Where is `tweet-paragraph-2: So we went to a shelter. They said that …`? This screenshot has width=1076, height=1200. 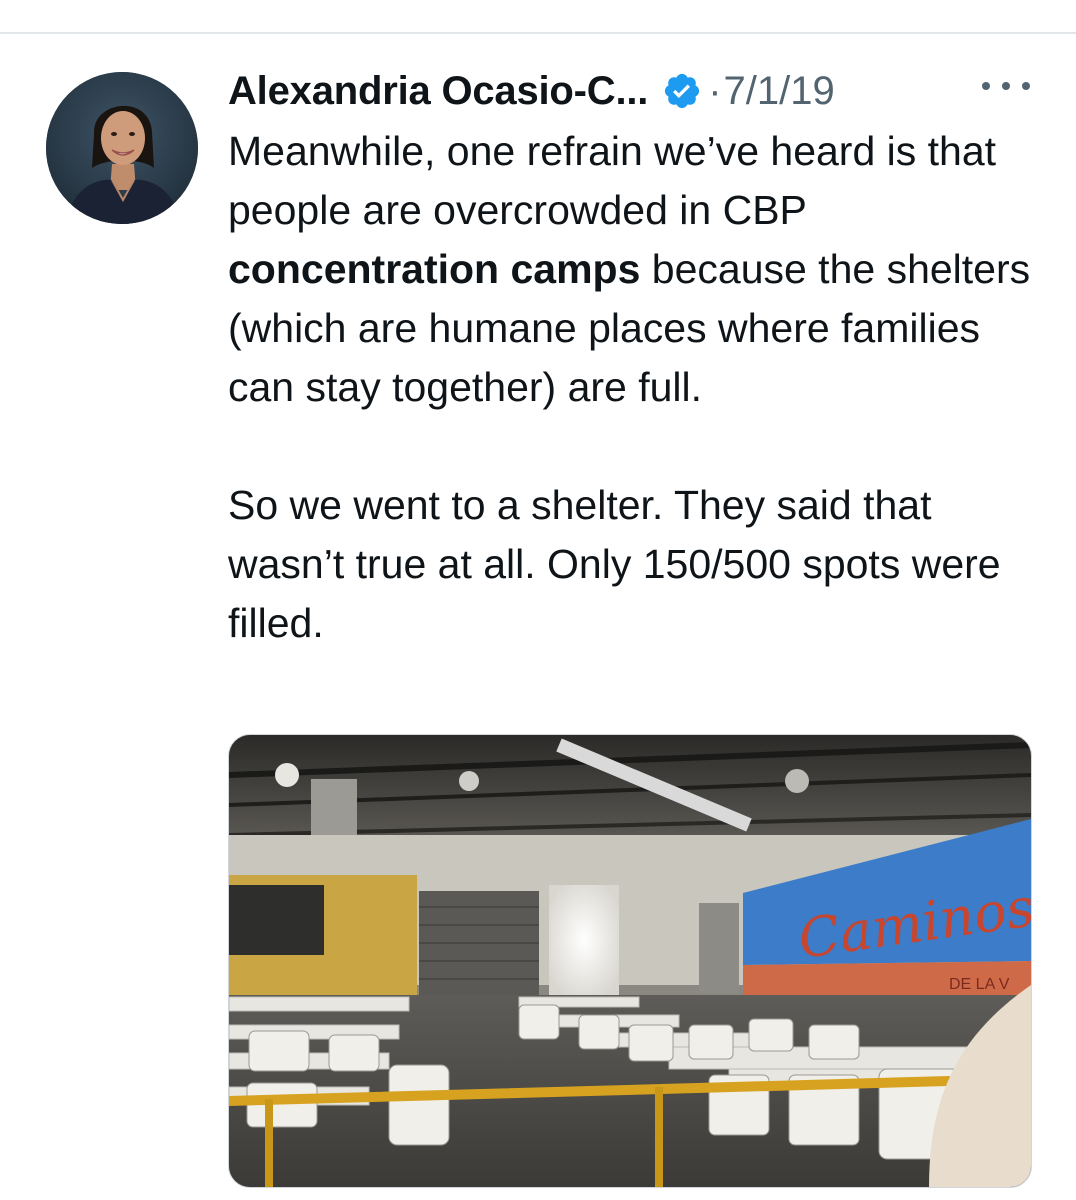
tweet-paragraph-2: So we went to a shelter. They said that … is located at coordinates (614, 564).